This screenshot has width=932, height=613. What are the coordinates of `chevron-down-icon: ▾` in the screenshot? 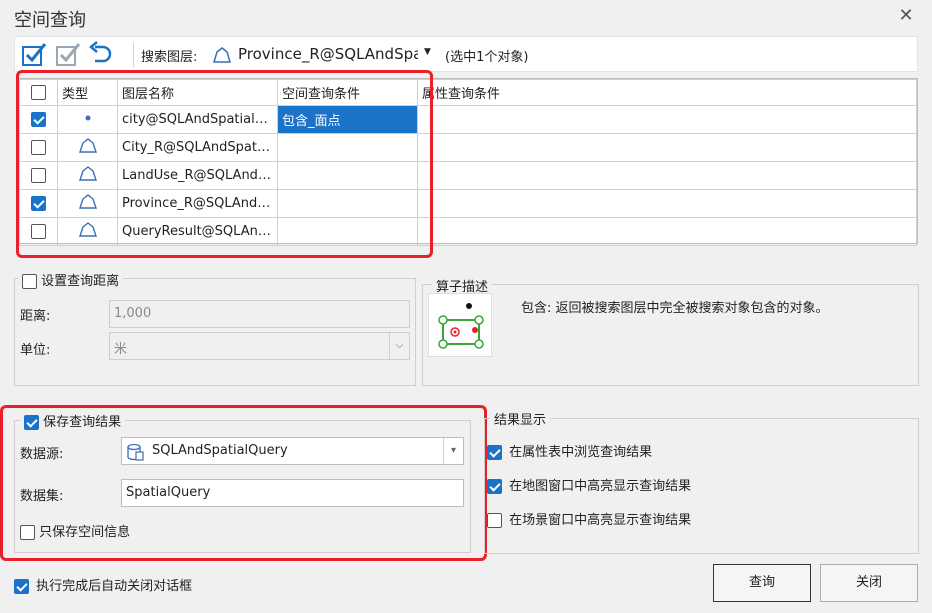 It's located at (453, 451).